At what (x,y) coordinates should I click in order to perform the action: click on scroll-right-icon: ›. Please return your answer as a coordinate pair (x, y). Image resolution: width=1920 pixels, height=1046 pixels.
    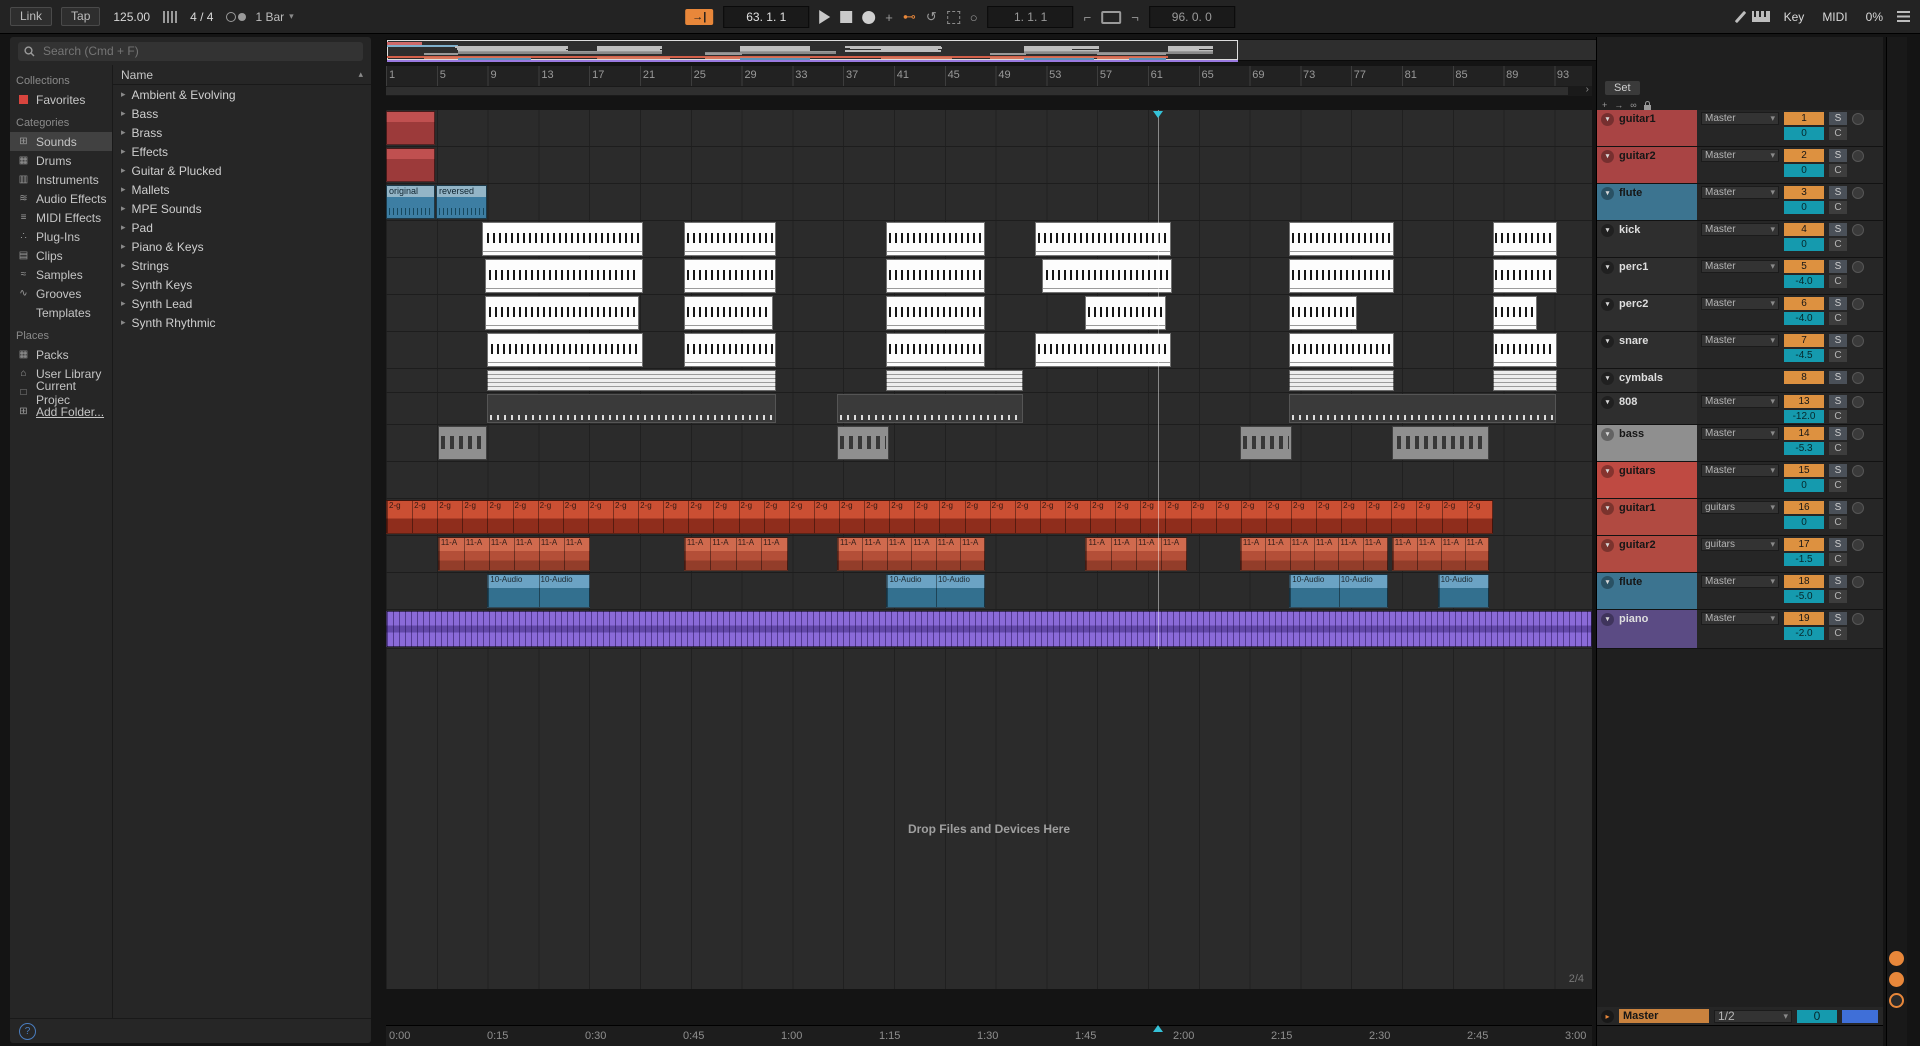
    Looking at the image, I should click on (1587, 89).